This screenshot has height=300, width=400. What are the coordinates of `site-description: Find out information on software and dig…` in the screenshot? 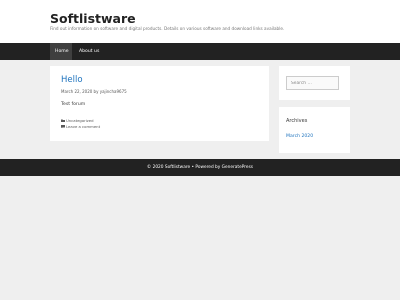 It's located at (167, 28).